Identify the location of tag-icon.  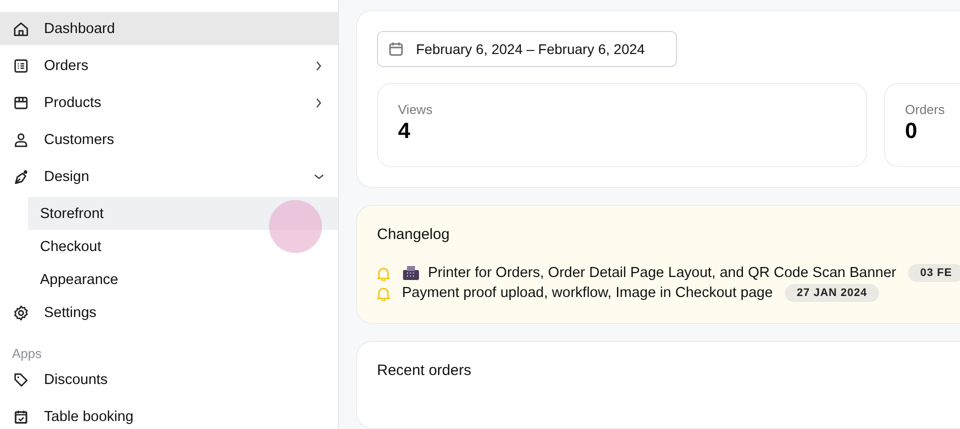
(21, 379).